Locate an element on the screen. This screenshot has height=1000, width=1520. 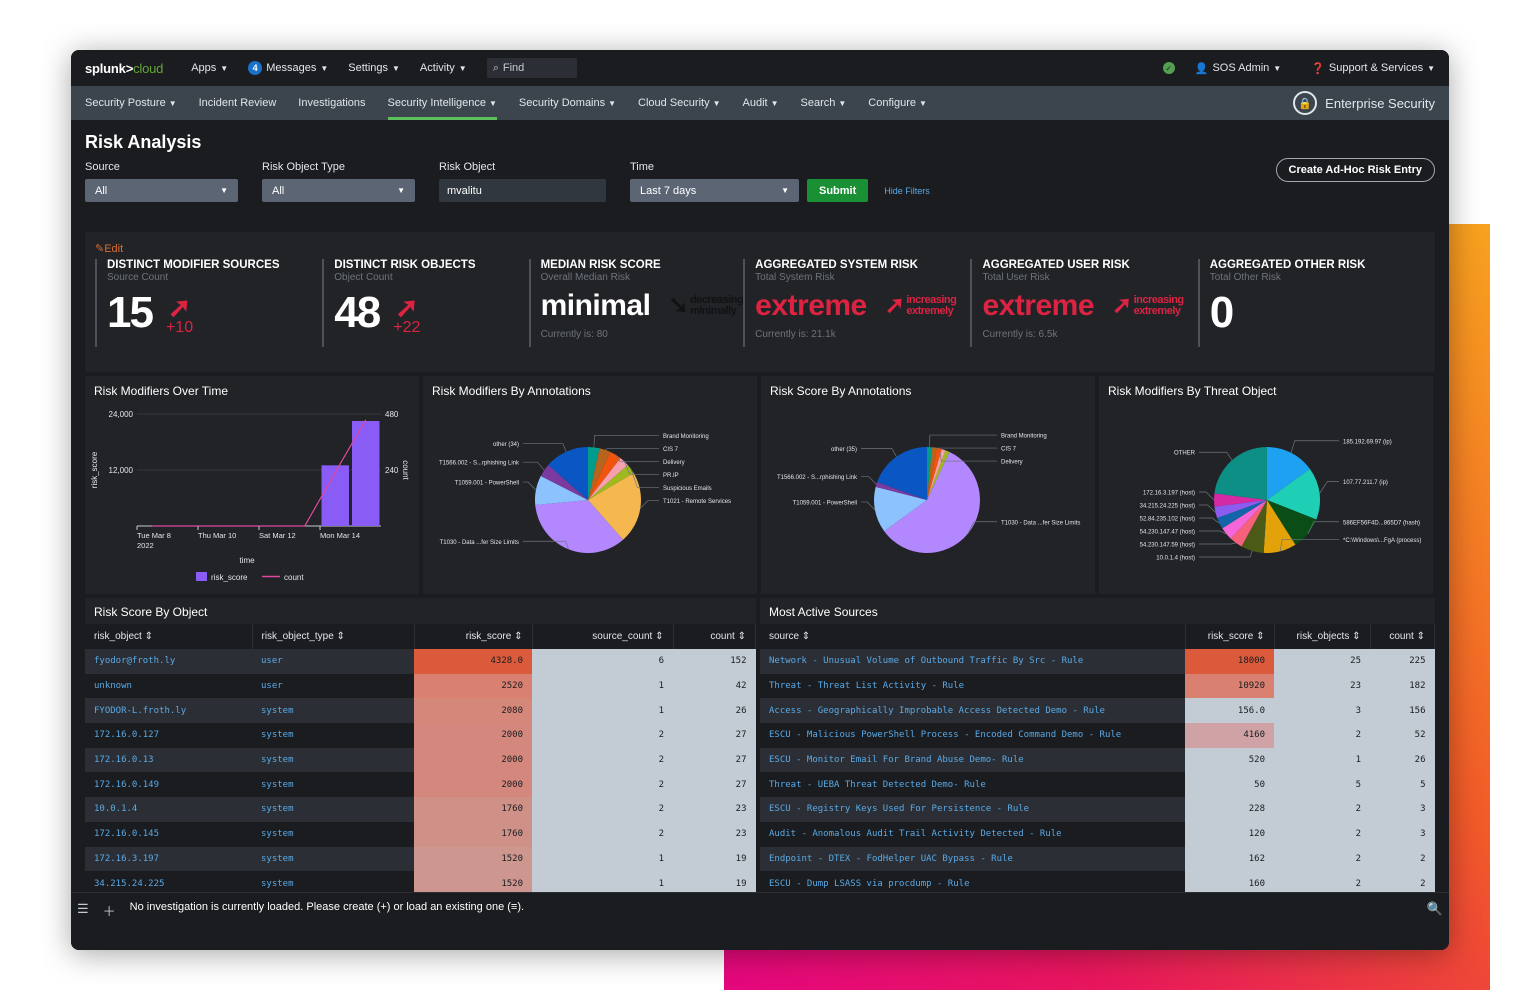
source-dropdown: All ▼ is located at coordinates (161, 190).